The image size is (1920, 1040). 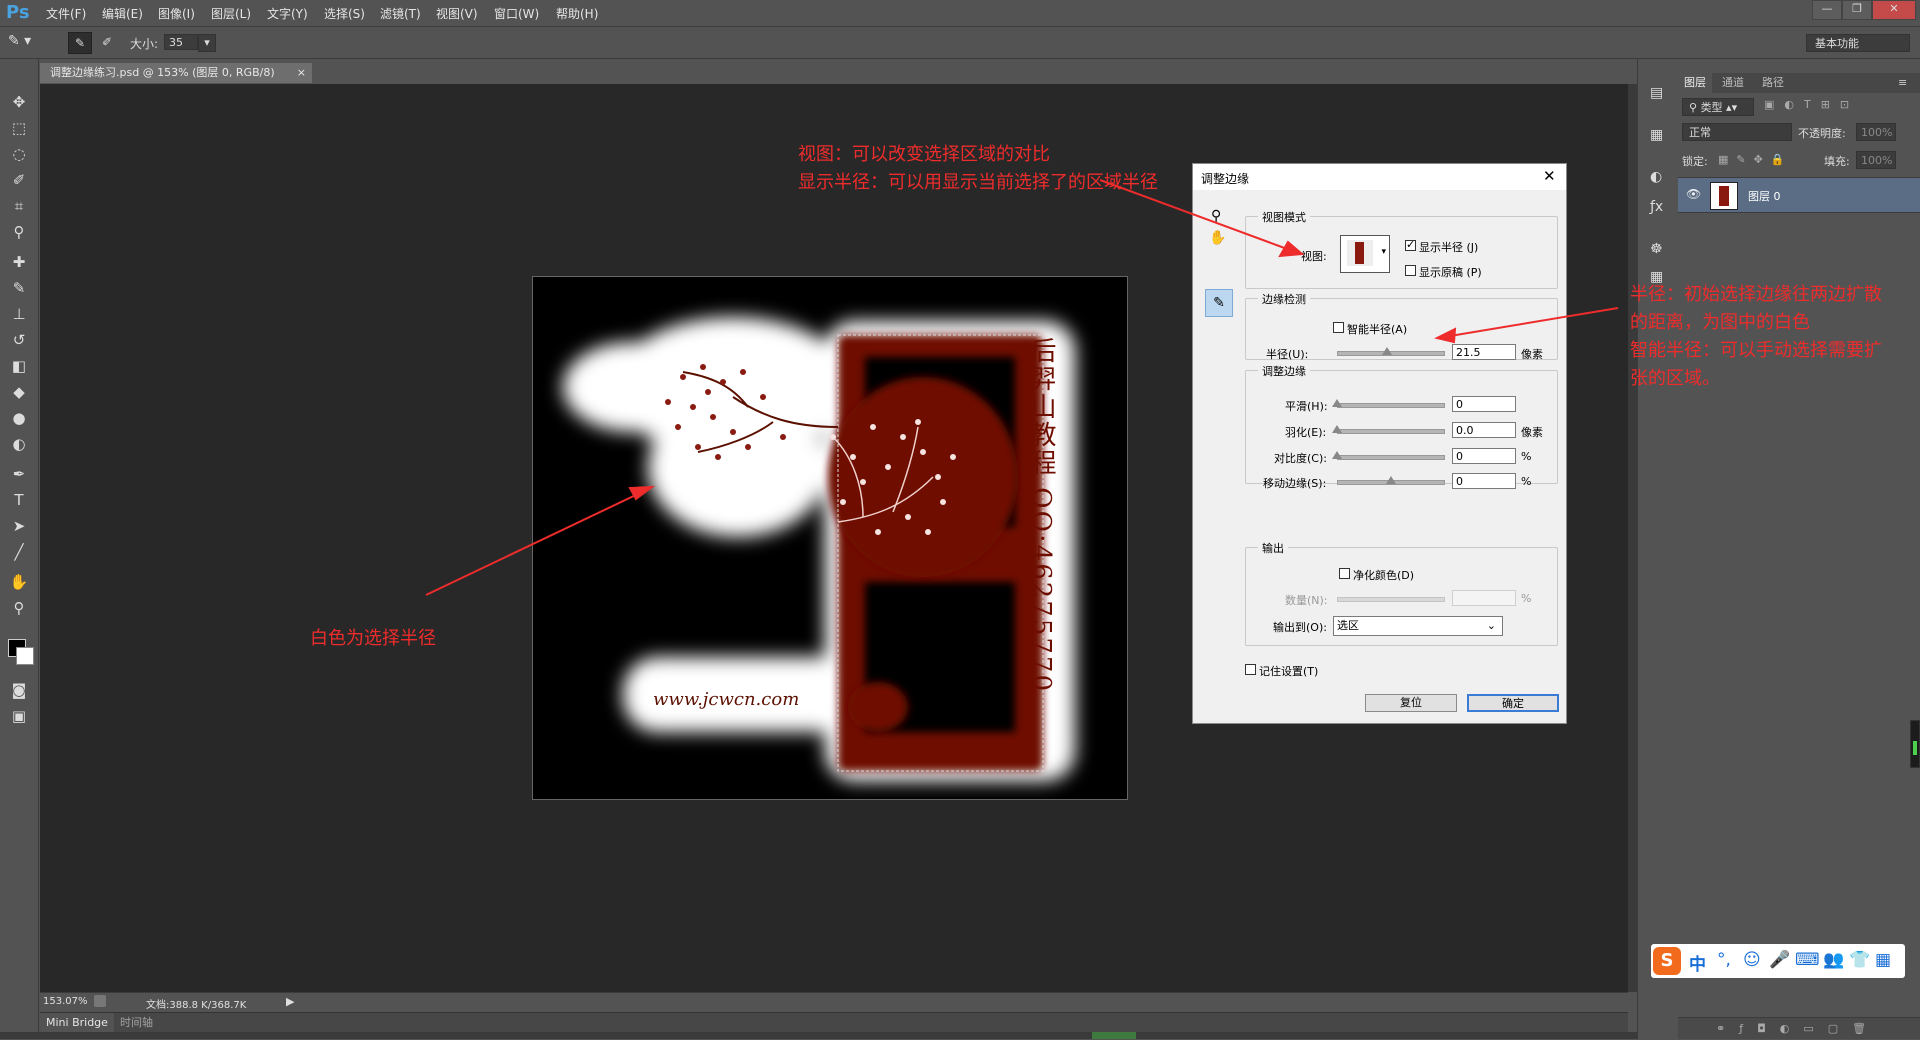 What do you see at coordinates (1915, 744) in the screenshot?
I see `volume-indicator` at bounding box center [1915, 744].